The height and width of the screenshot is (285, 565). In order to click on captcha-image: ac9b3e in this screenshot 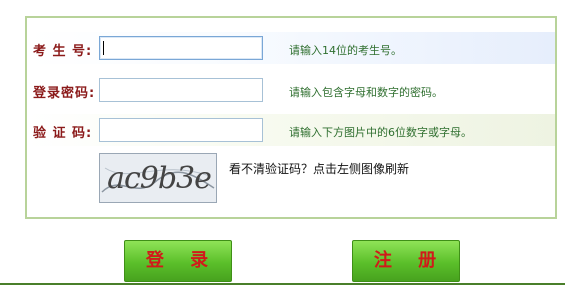, I will do `click(158, 178)`.